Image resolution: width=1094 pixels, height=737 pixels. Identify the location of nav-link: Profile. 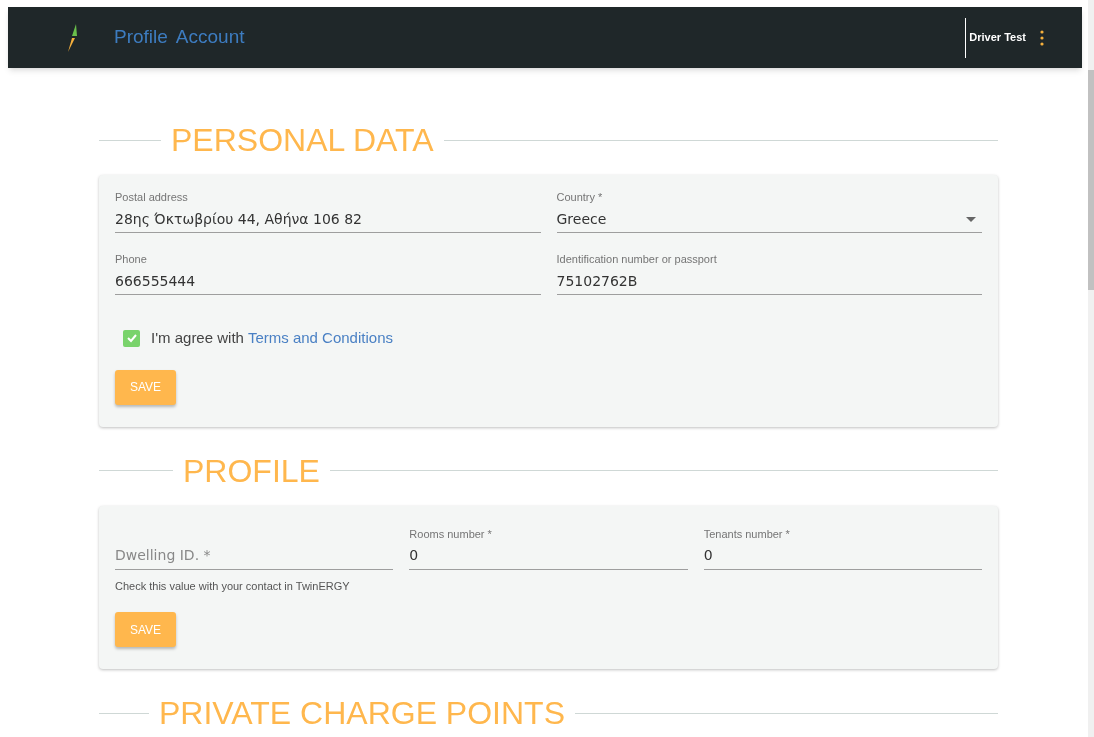
(141, 37).